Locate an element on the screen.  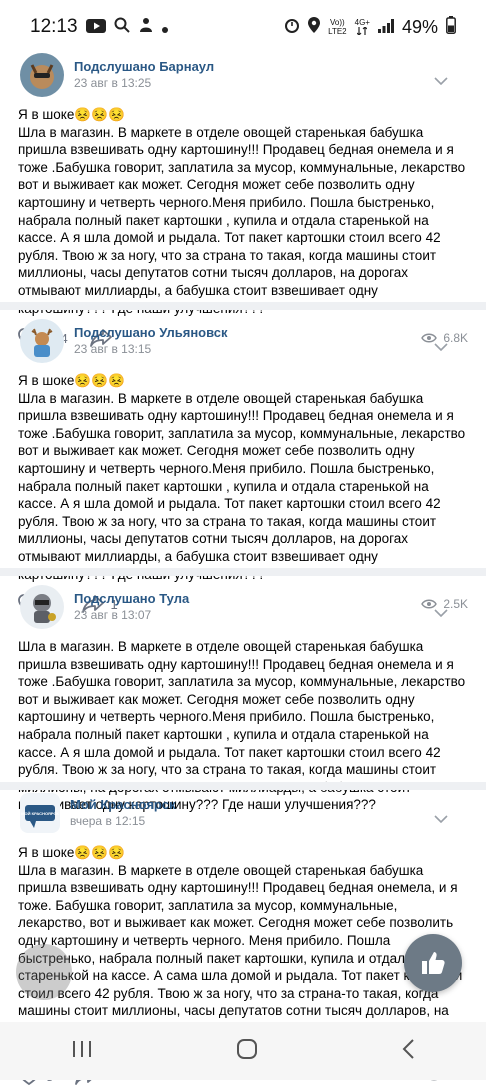
author-block: Мой Красноярск вчера в 12:15 is located at coordinates (123, 813).